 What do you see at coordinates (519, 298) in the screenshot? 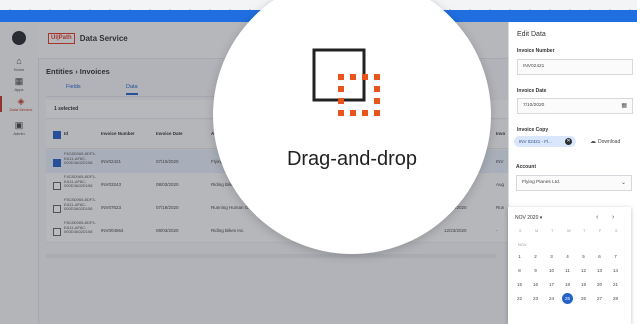
I see `calendar-day: 22` at bounding box center [519, 298].